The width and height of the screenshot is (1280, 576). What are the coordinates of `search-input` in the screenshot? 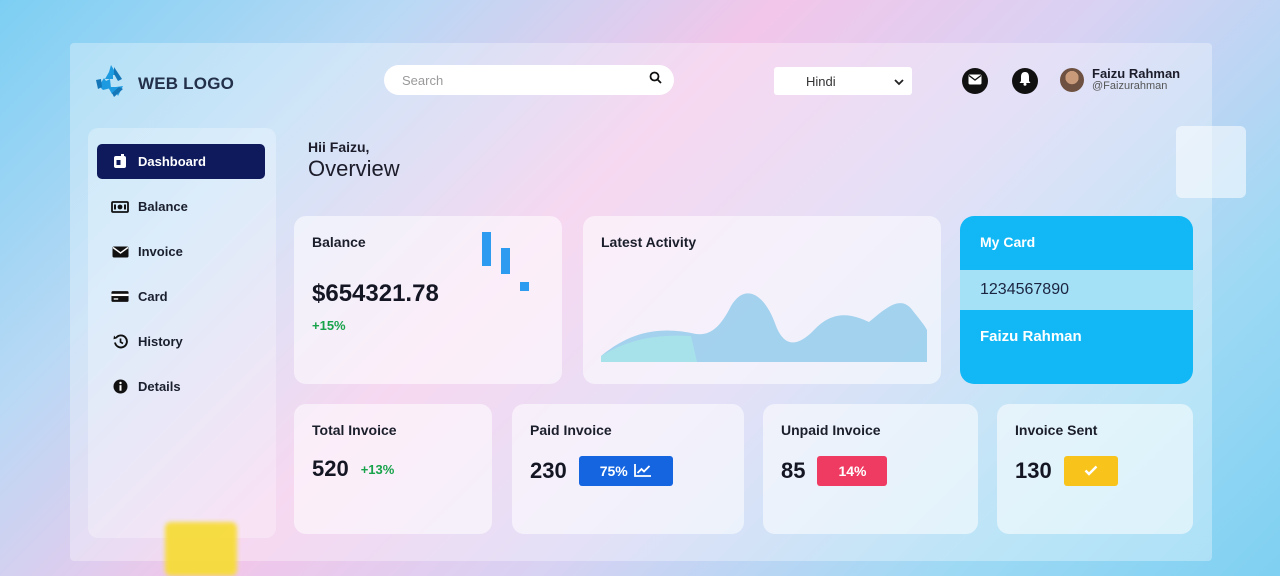 It's located at (525, 80).